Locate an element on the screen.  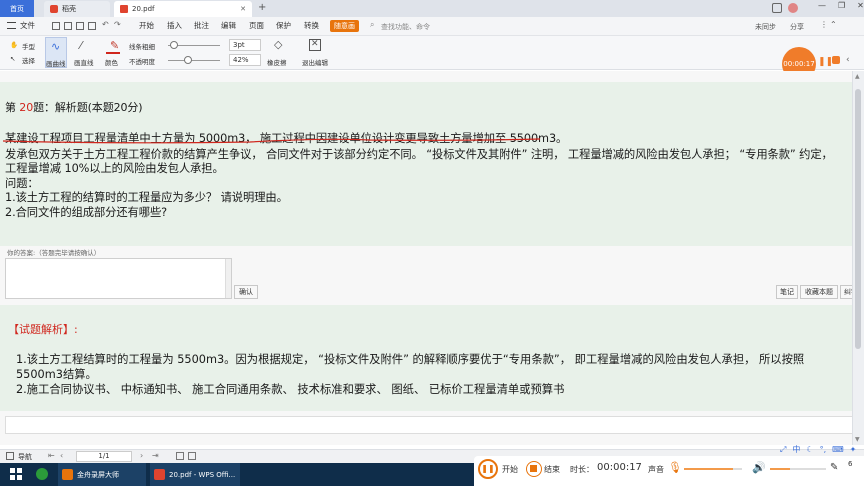
folder-icon is located at coordinates (56, 26).